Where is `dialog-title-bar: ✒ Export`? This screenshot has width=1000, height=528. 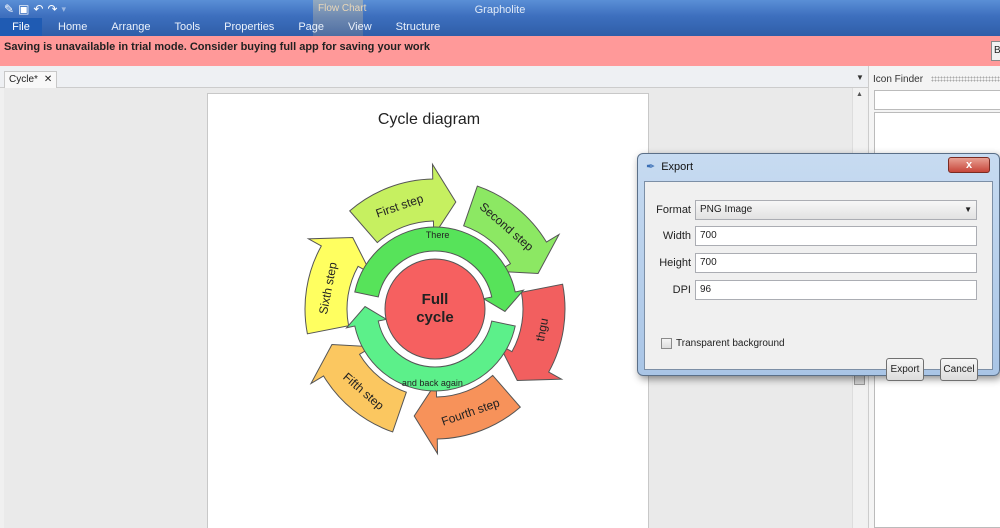 dialog-title-bar: ✒ Export is located at coordinates (670, 167).